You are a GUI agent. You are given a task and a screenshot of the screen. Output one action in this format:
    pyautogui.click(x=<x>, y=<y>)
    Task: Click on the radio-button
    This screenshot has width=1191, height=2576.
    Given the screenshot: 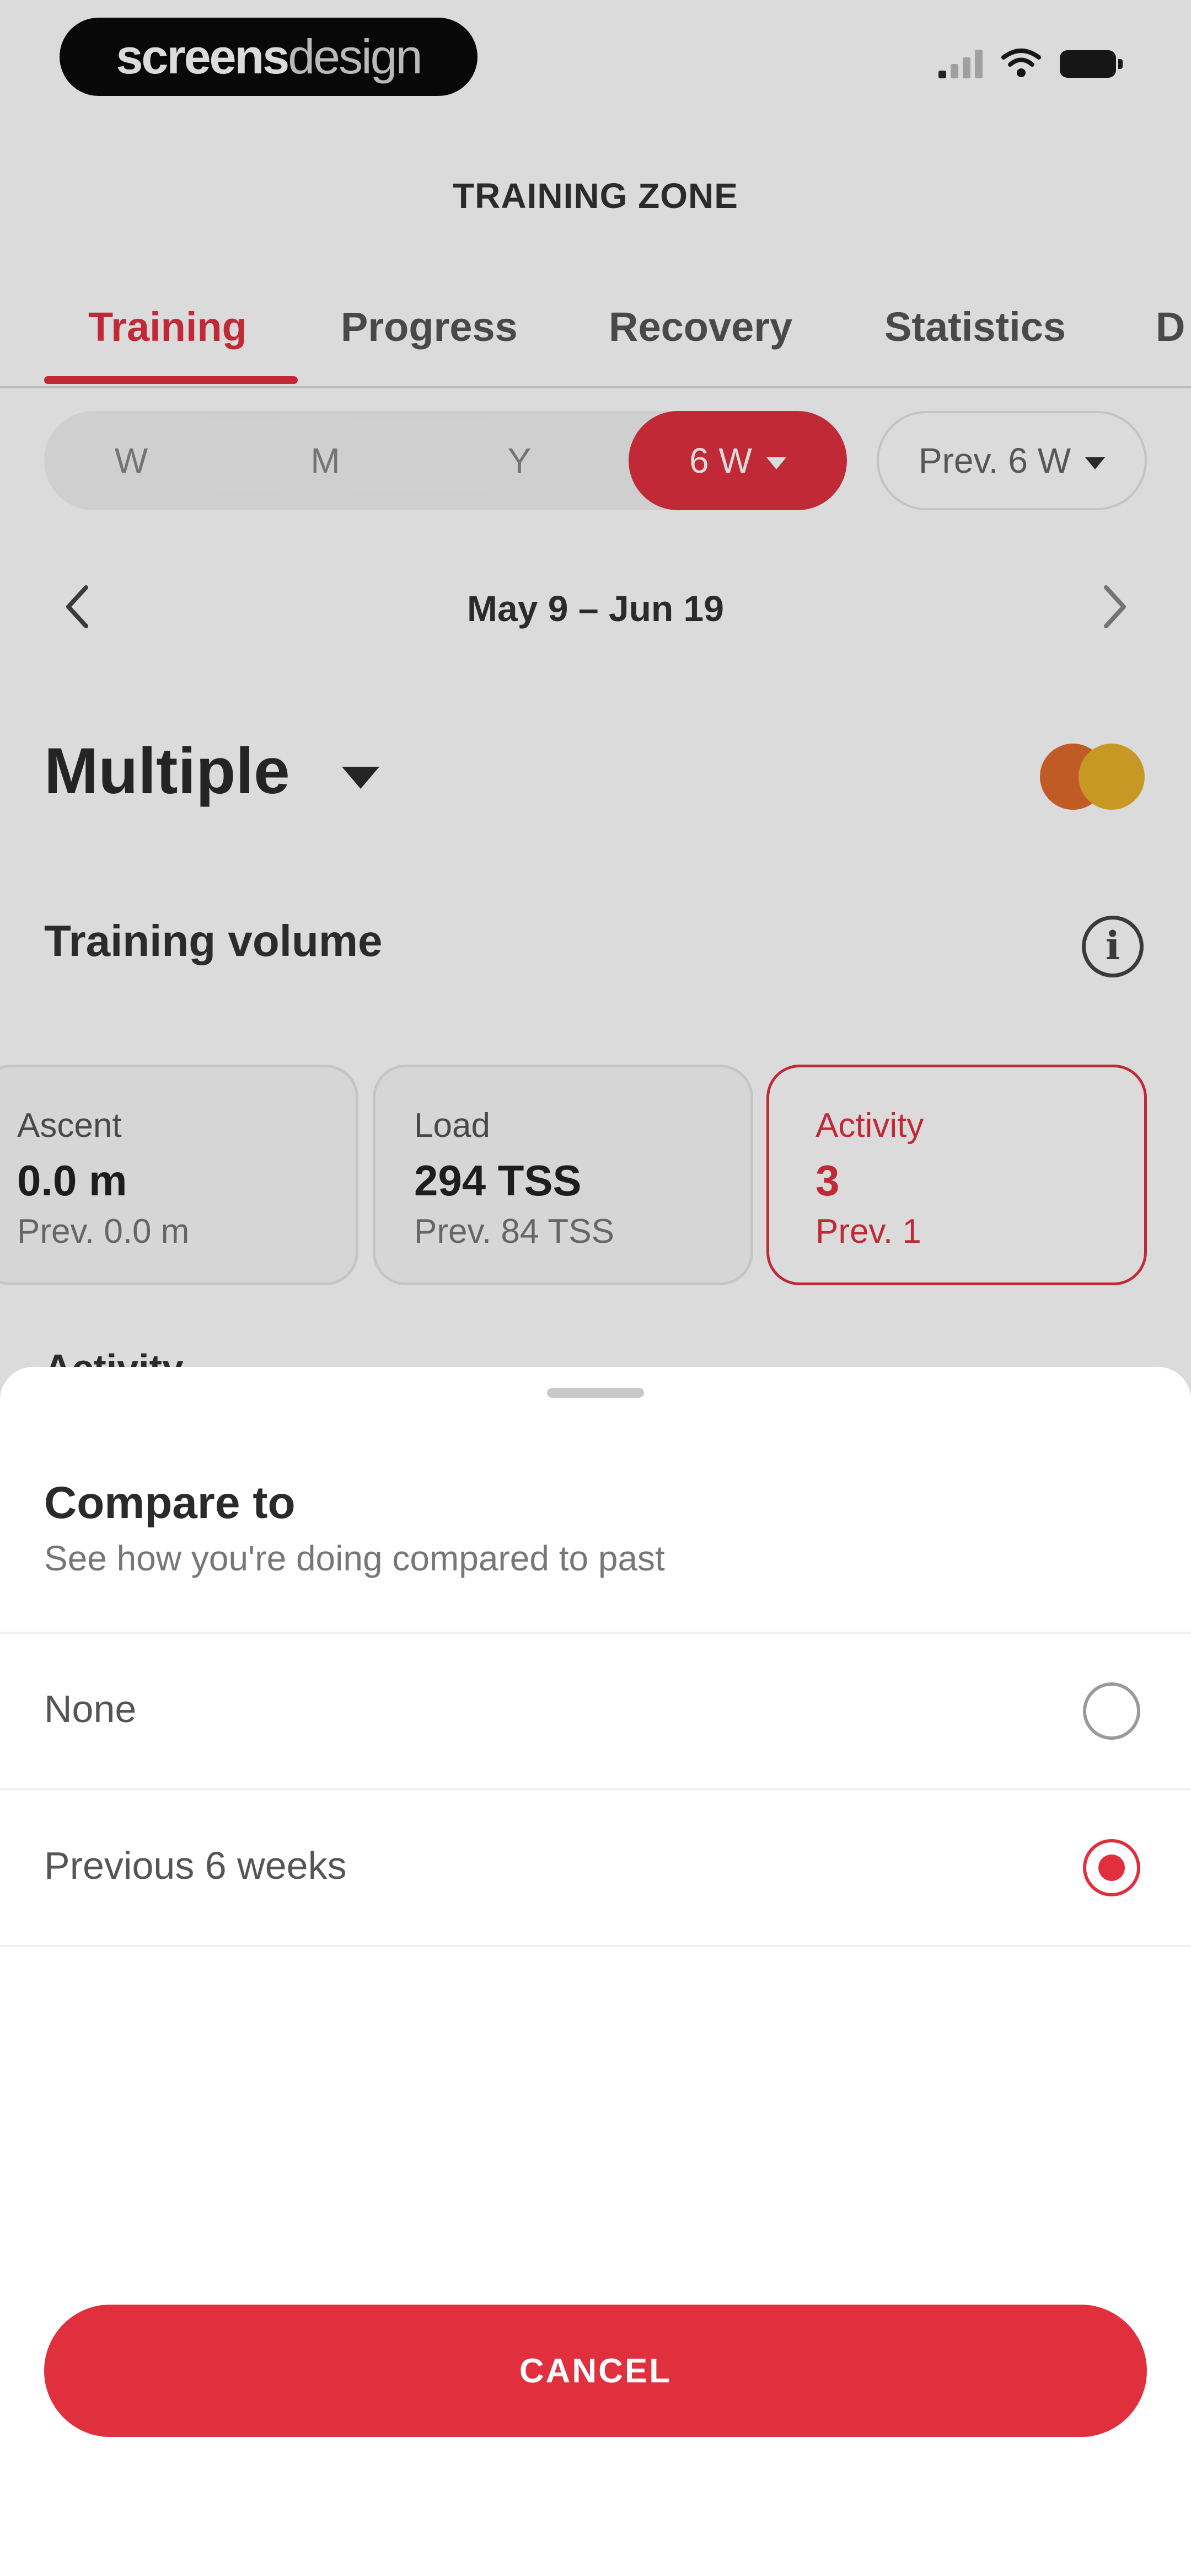 What is the action you would take?
    pyautogui.click(x=1111, y=1711)
    